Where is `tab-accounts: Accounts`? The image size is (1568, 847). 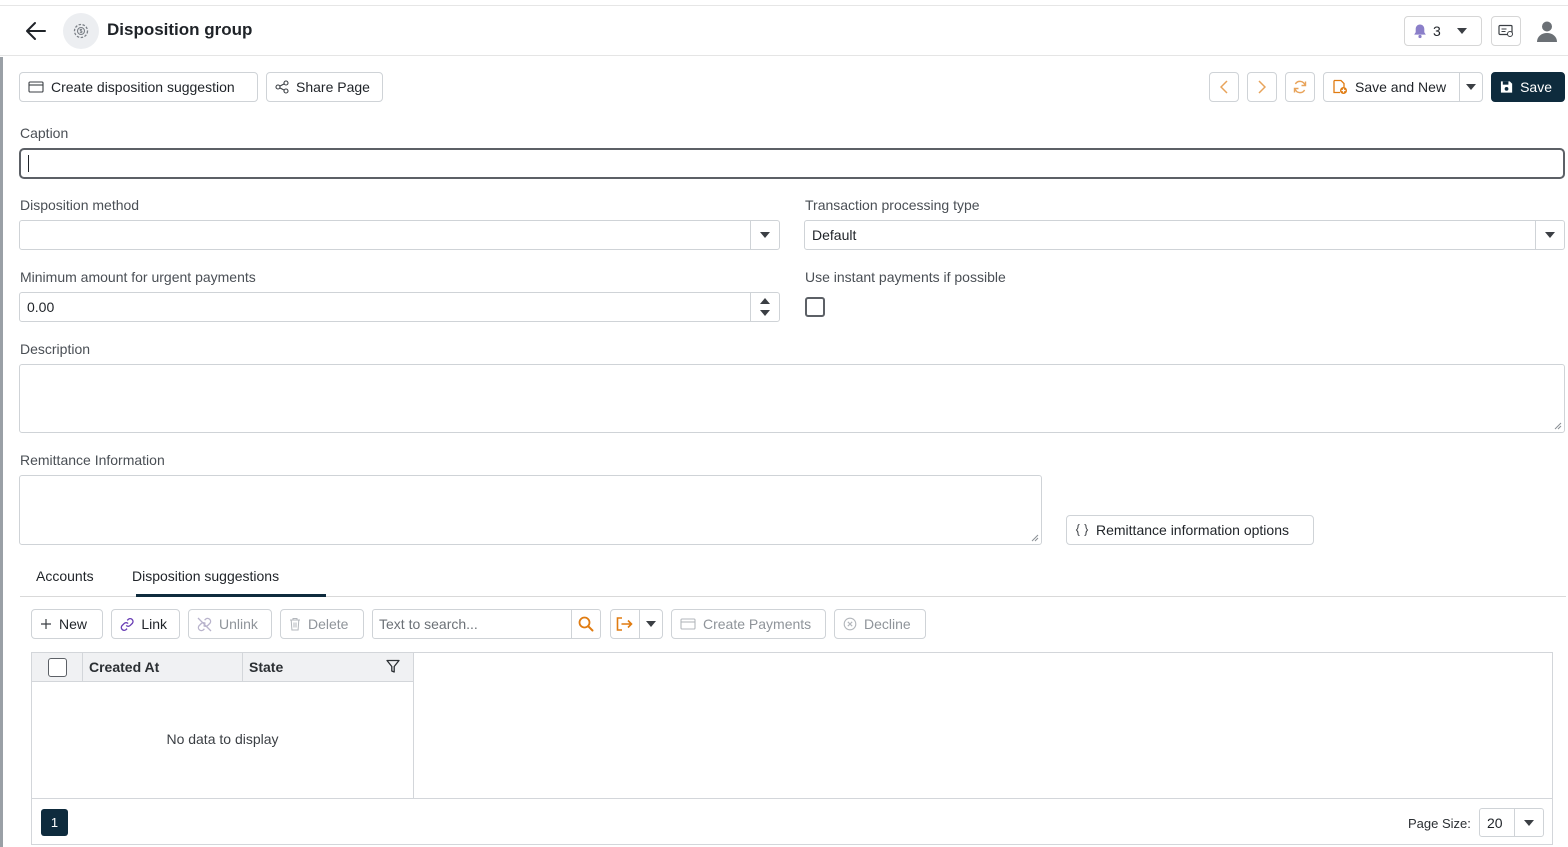
tab-accounts: Accounts is located at coordinates (65, 576).